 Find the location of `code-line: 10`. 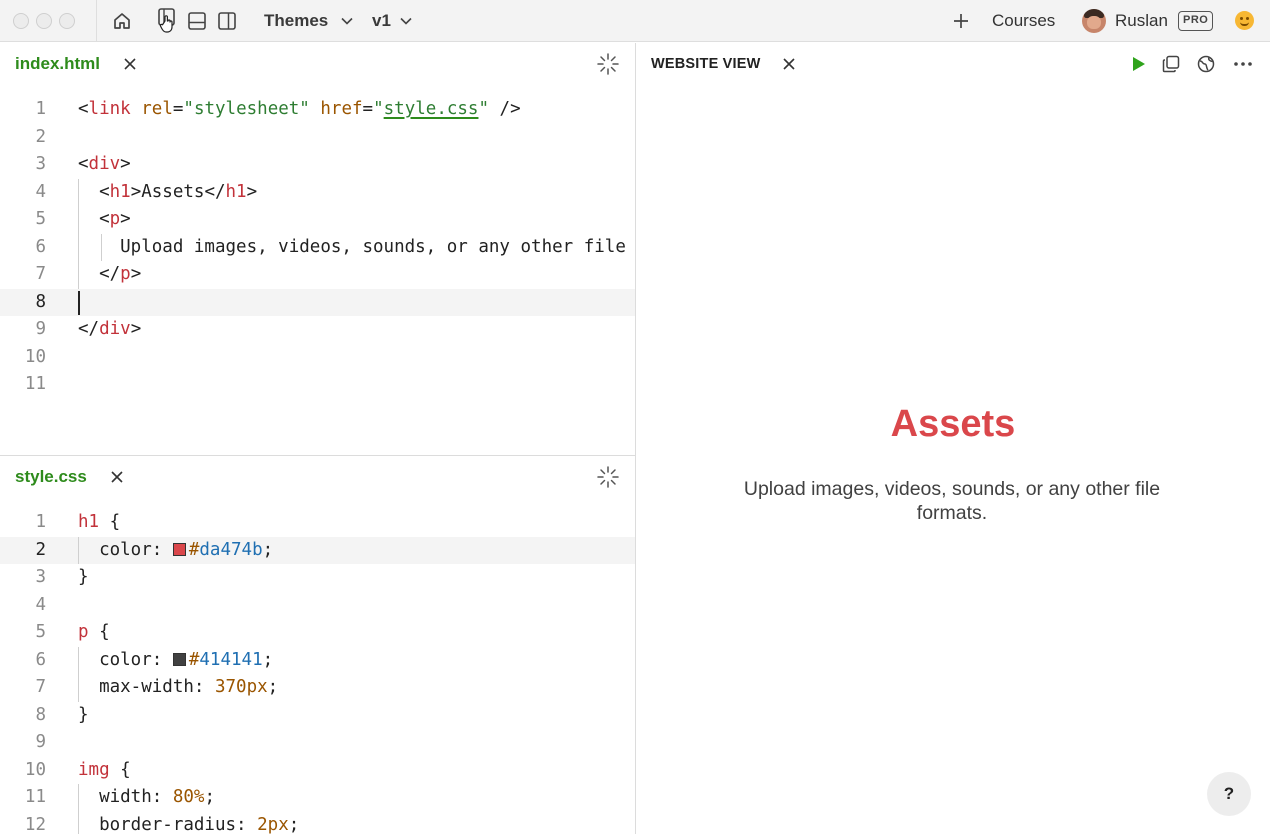

code-line: 10 is located at coordinates (35, 356).